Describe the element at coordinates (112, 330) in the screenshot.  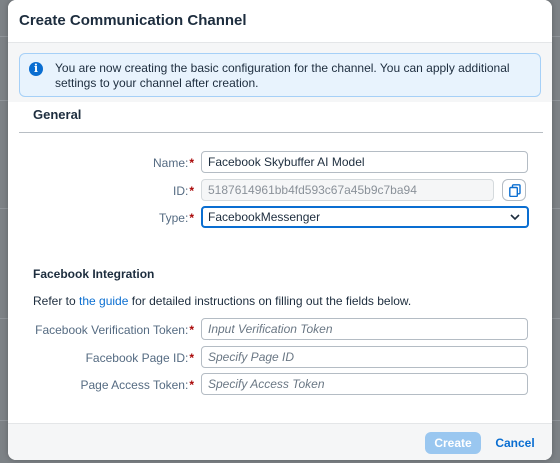
I see `verification-token-label-text: Facebook Verification Token:` at that location.